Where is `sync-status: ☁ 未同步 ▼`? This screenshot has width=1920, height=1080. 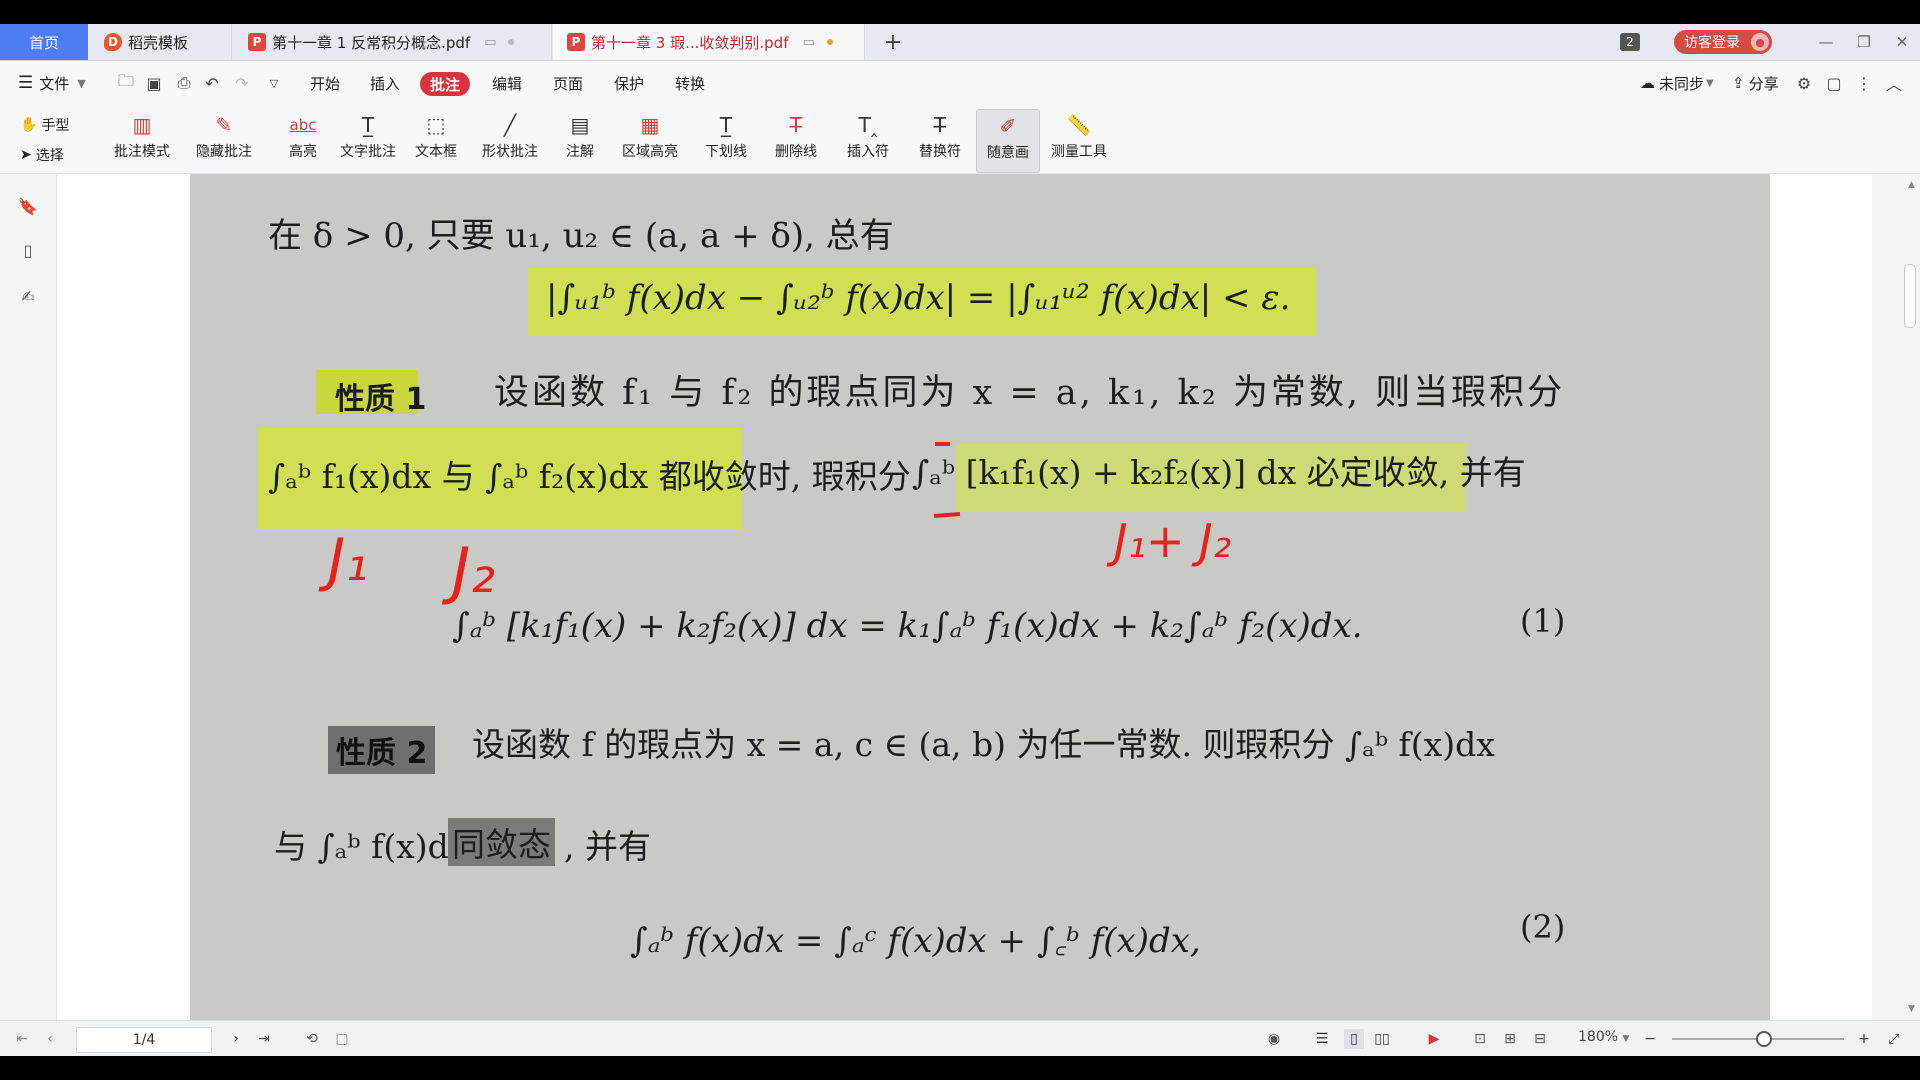 sync-status: ☁ 未同步 ▼ is located at coordinates (1677, 83).